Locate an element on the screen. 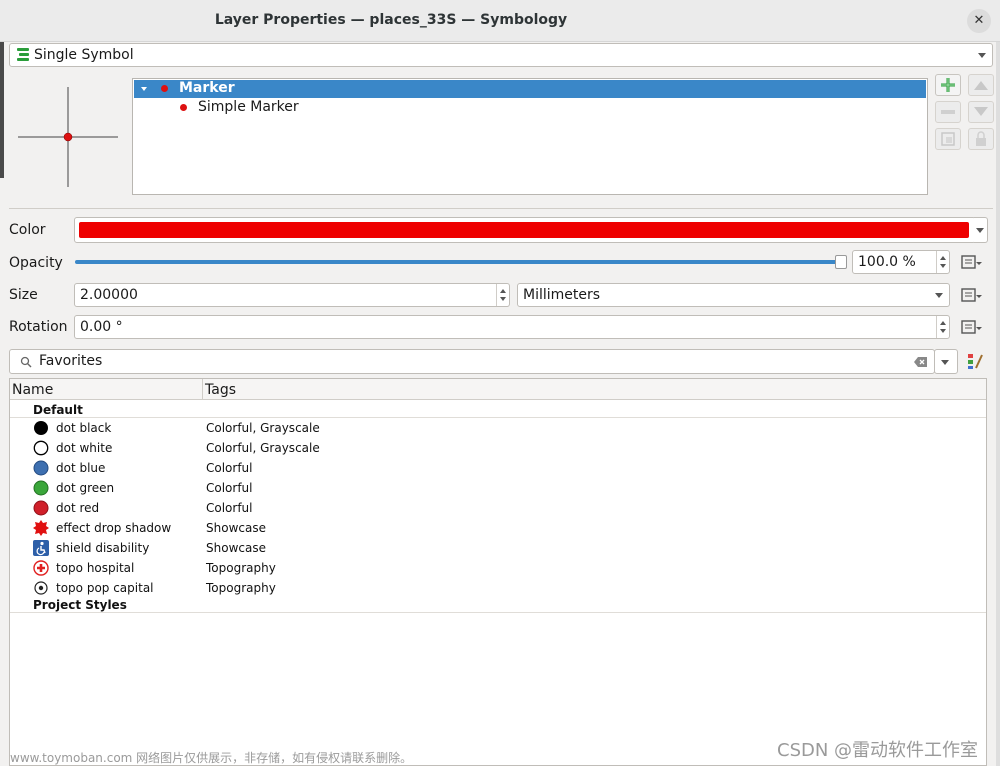 The height and width of the screenshot is (766, 1000). group-project-styles: Project Styles is located at coordinates (80, 605).